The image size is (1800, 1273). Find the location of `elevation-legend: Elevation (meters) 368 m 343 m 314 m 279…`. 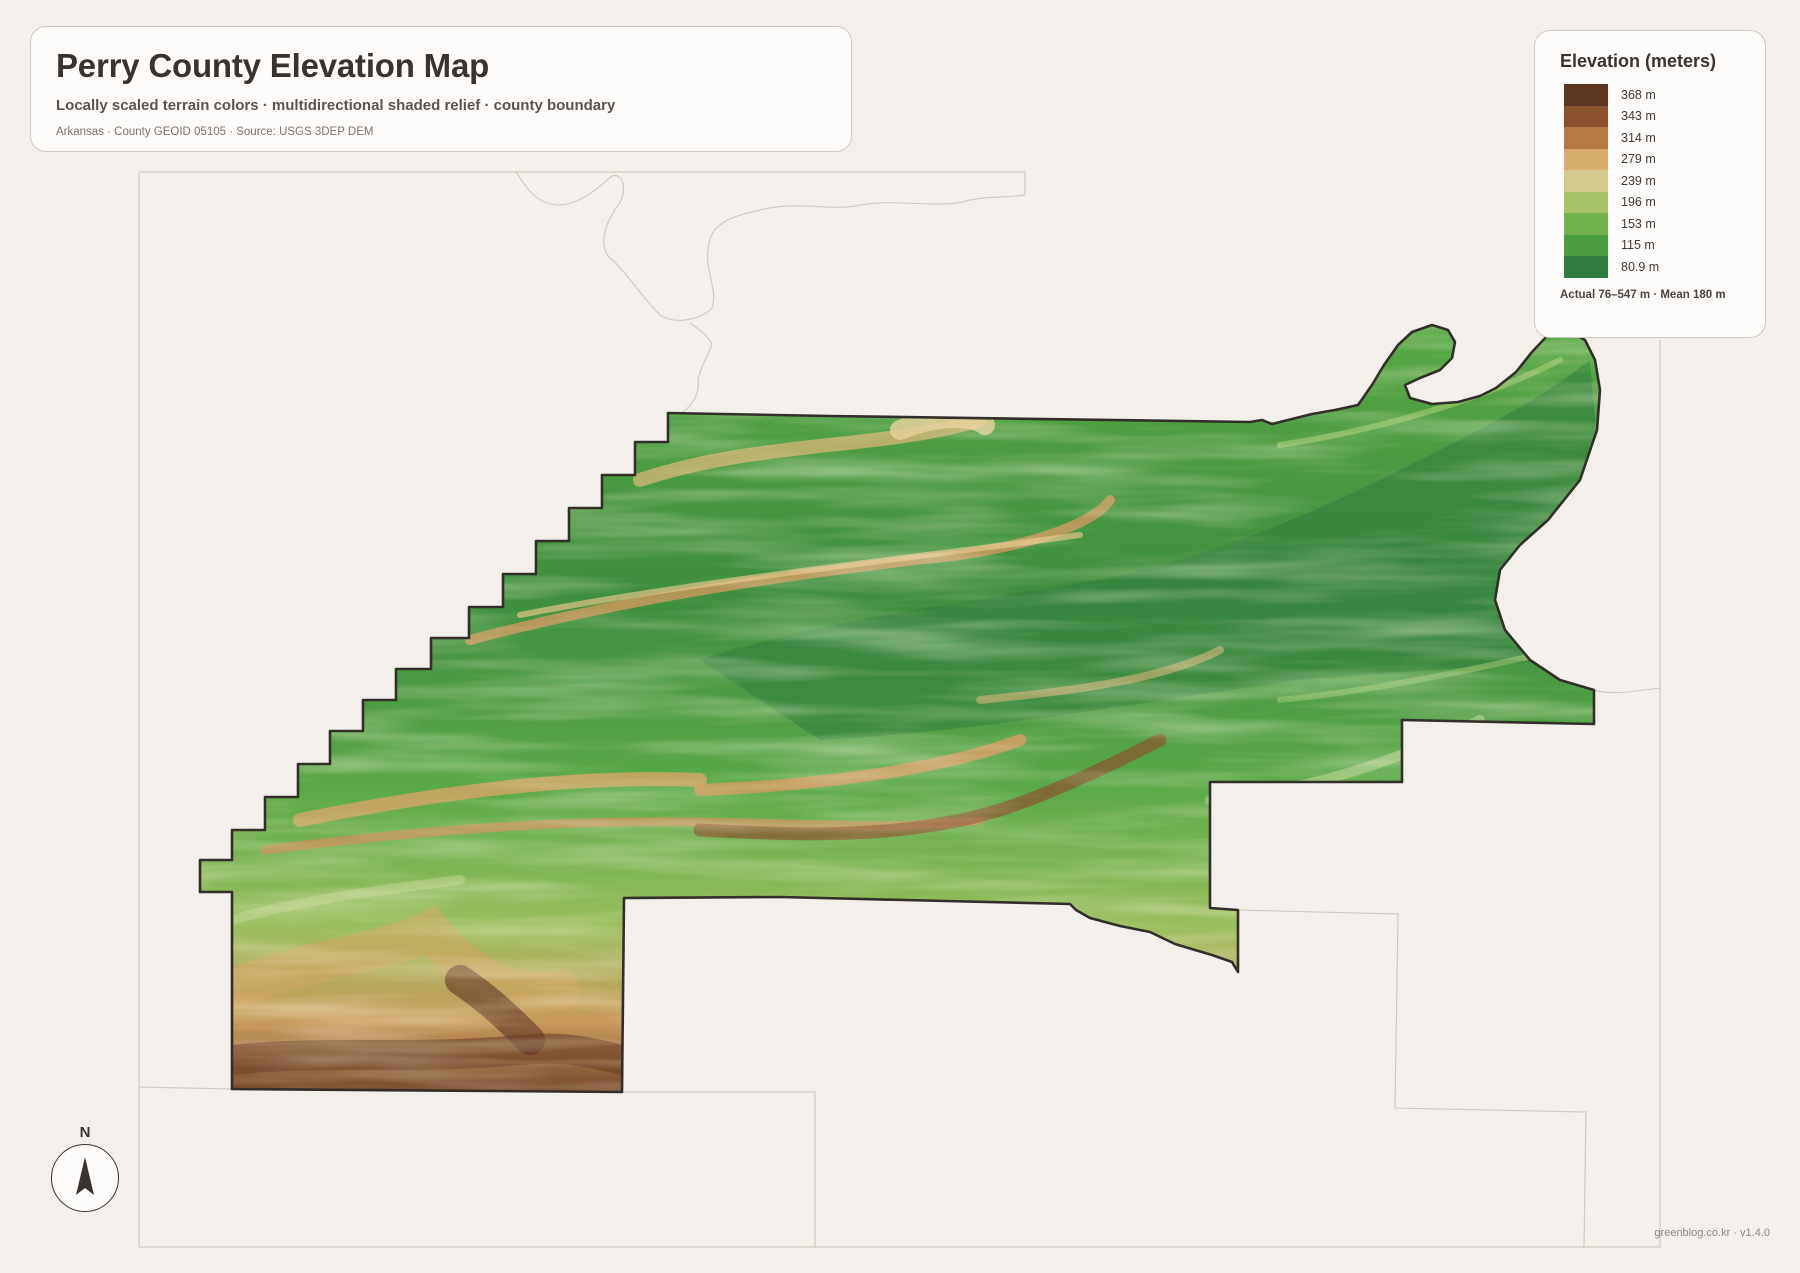

elevation-legend: Elevation (meters) 368 m 343 m 314 m 279… is located at coordinates (1650, 184).